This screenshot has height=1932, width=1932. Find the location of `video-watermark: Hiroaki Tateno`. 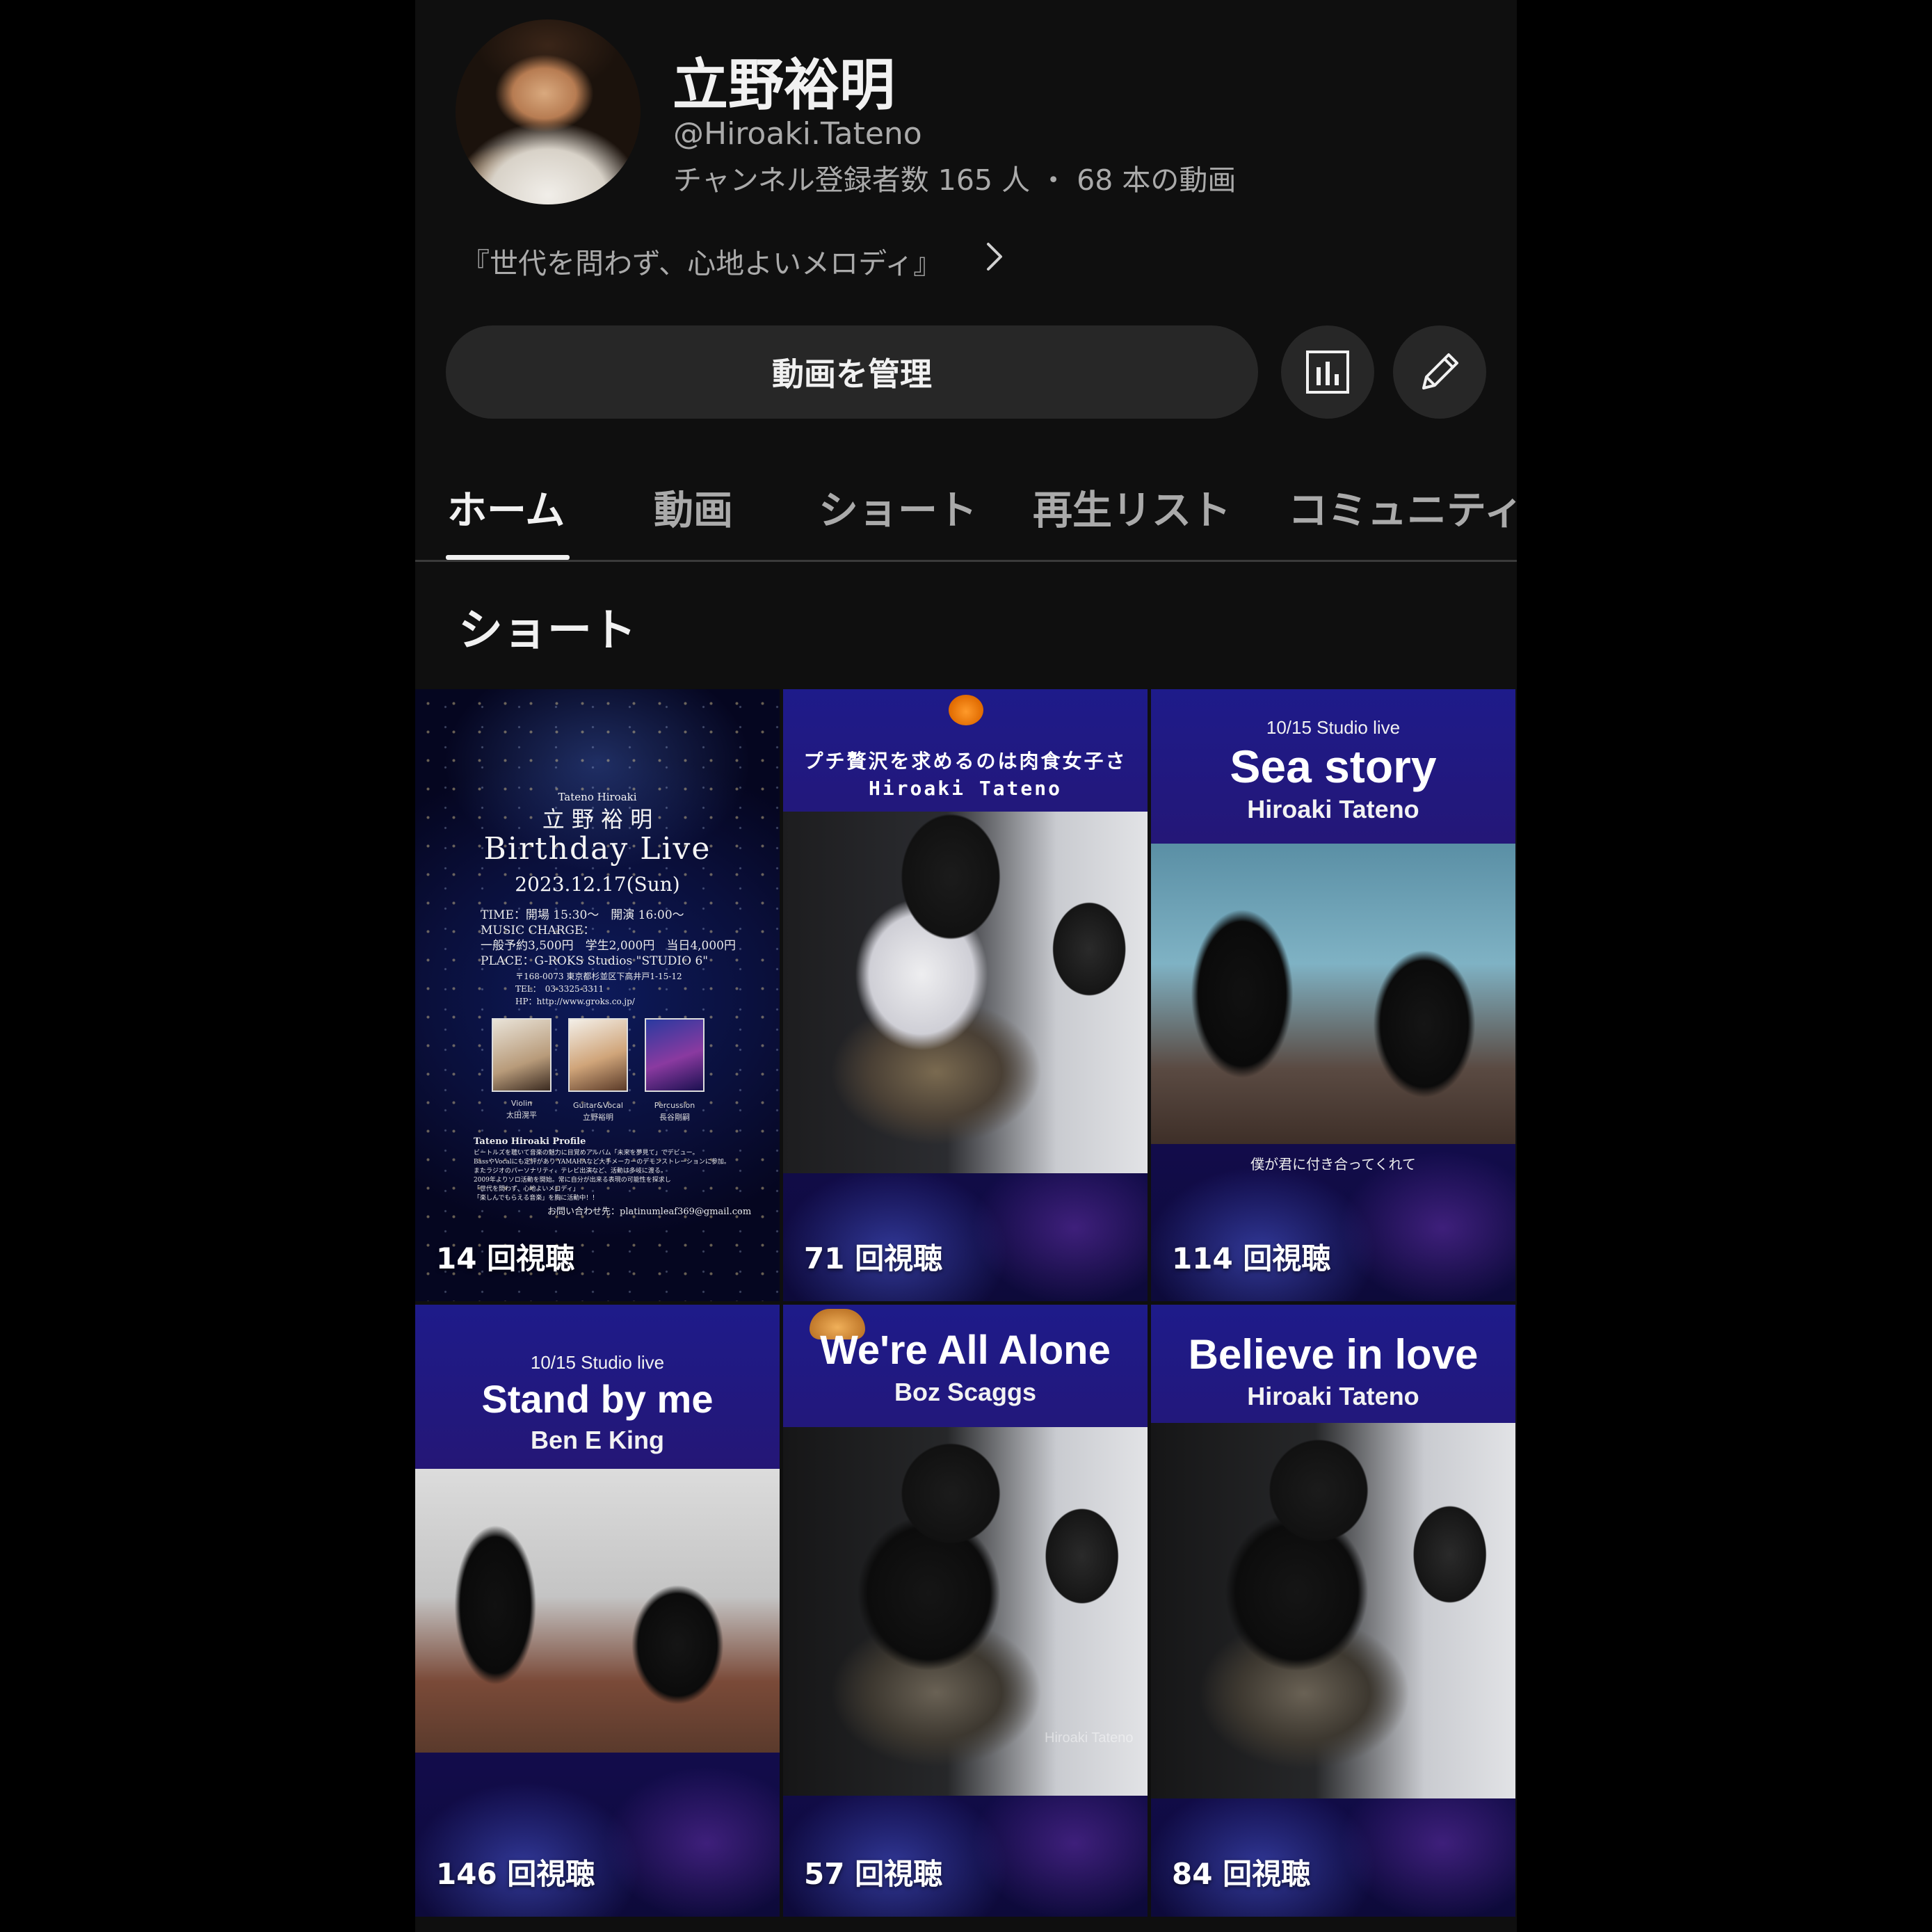

video-watermark: Hiroaki Tateno is located at coordinates (1089, 1738).